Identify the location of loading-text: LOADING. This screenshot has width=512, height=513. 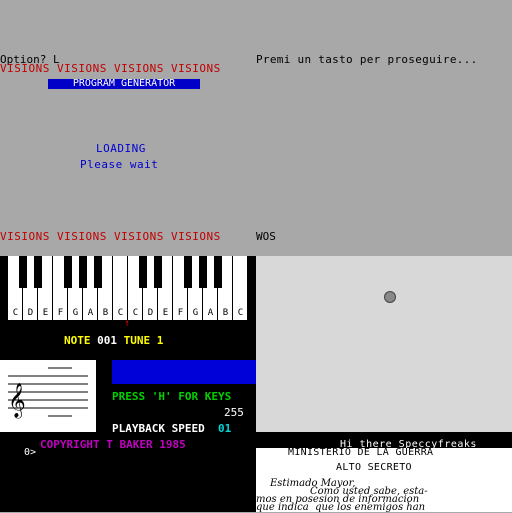
(121, 148).